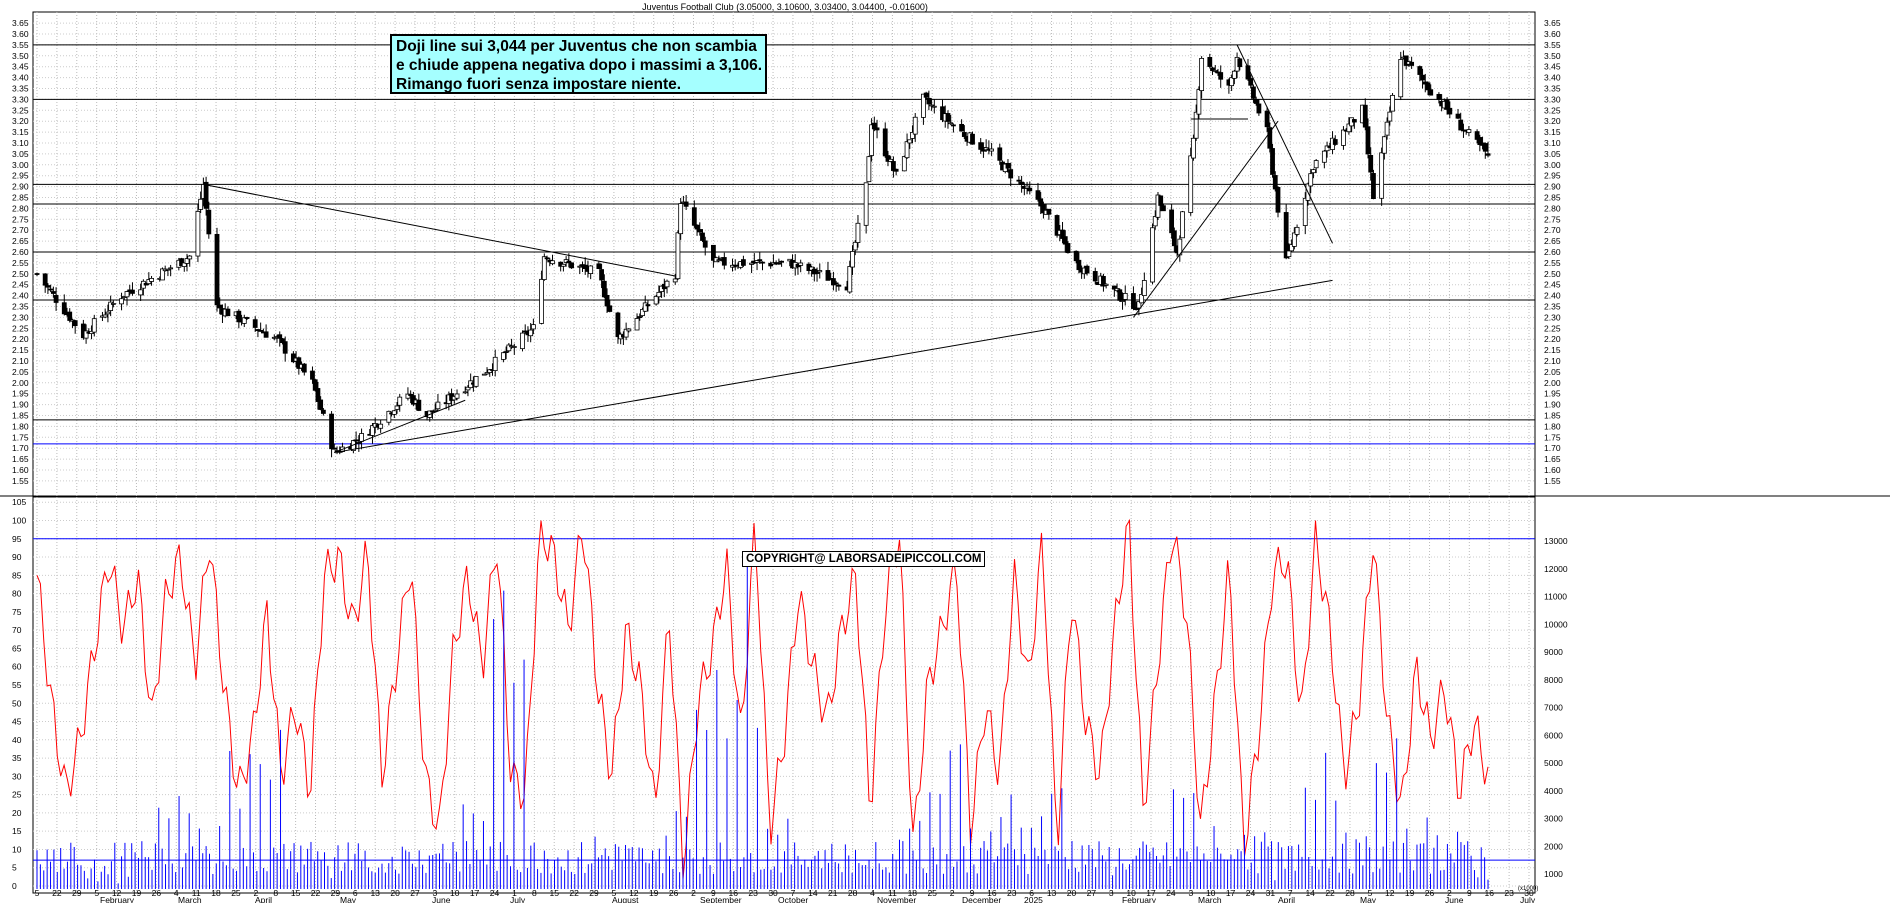 The height and width of the screenshot is (908, 1890). I want to click on price-tick-left: 1.75, so click(20, 437).